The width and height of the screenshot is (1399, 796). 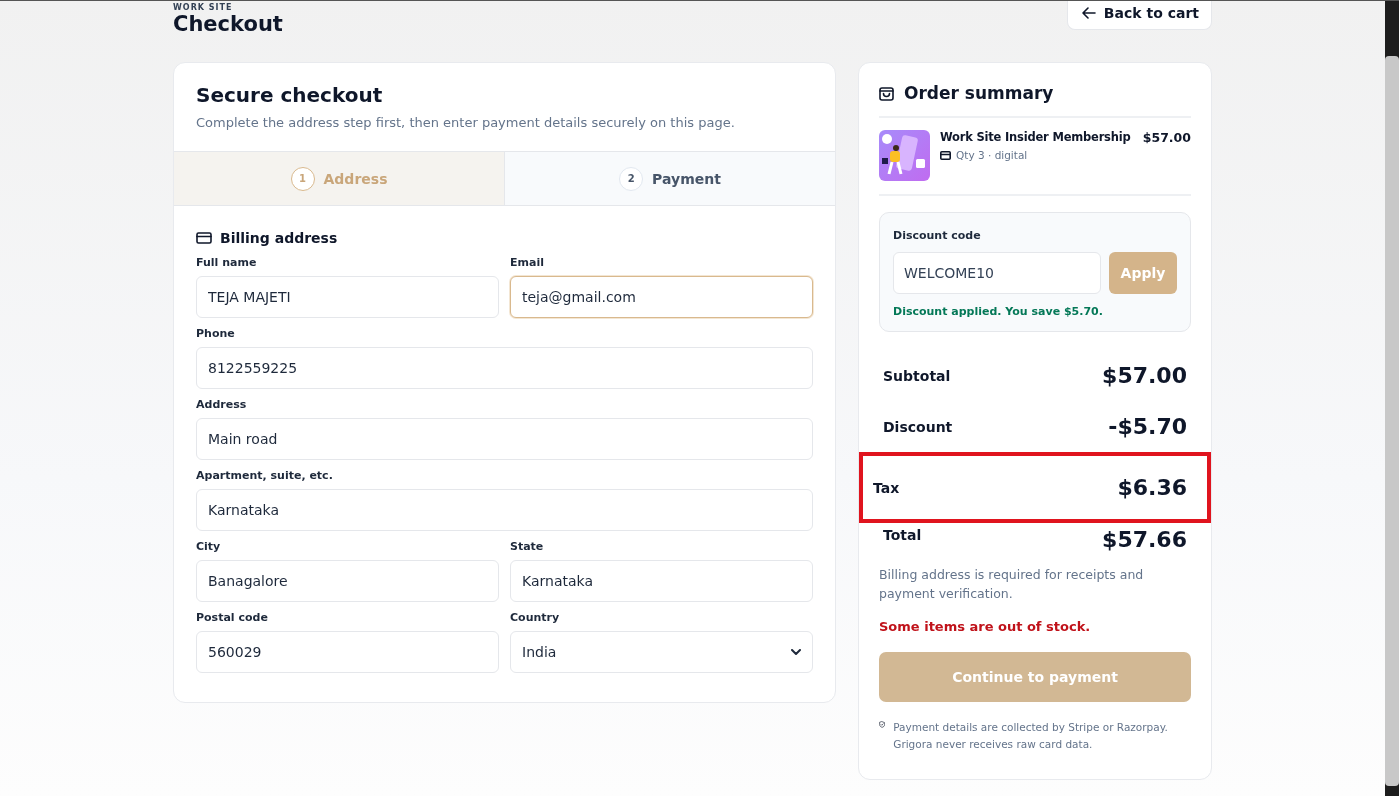 I want to click on field-label: Apartment, suite, etc., so click(x=265, y=475).